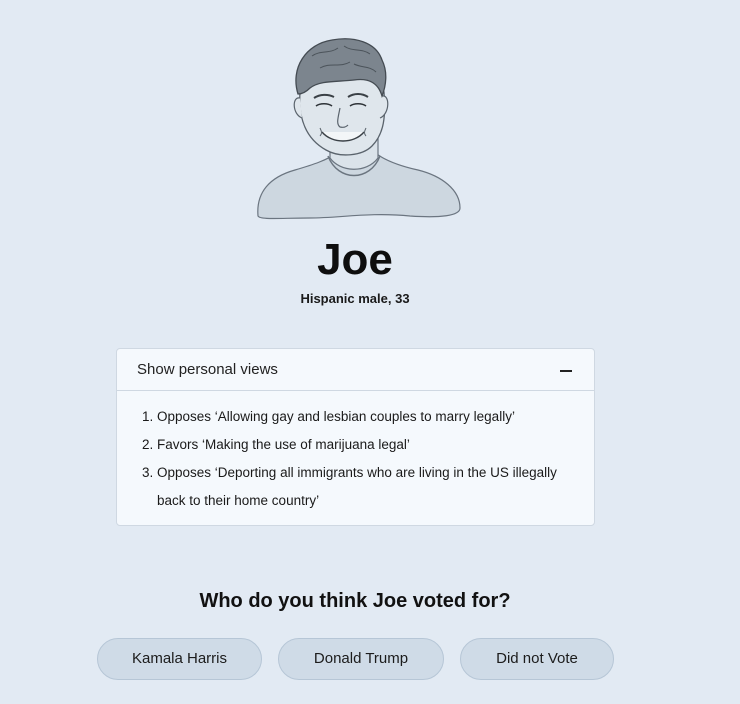  What do you see at coordinates (358, 127) in the screenshot?
I see `person-portrait-illustration` at bounding box center [358, 127].